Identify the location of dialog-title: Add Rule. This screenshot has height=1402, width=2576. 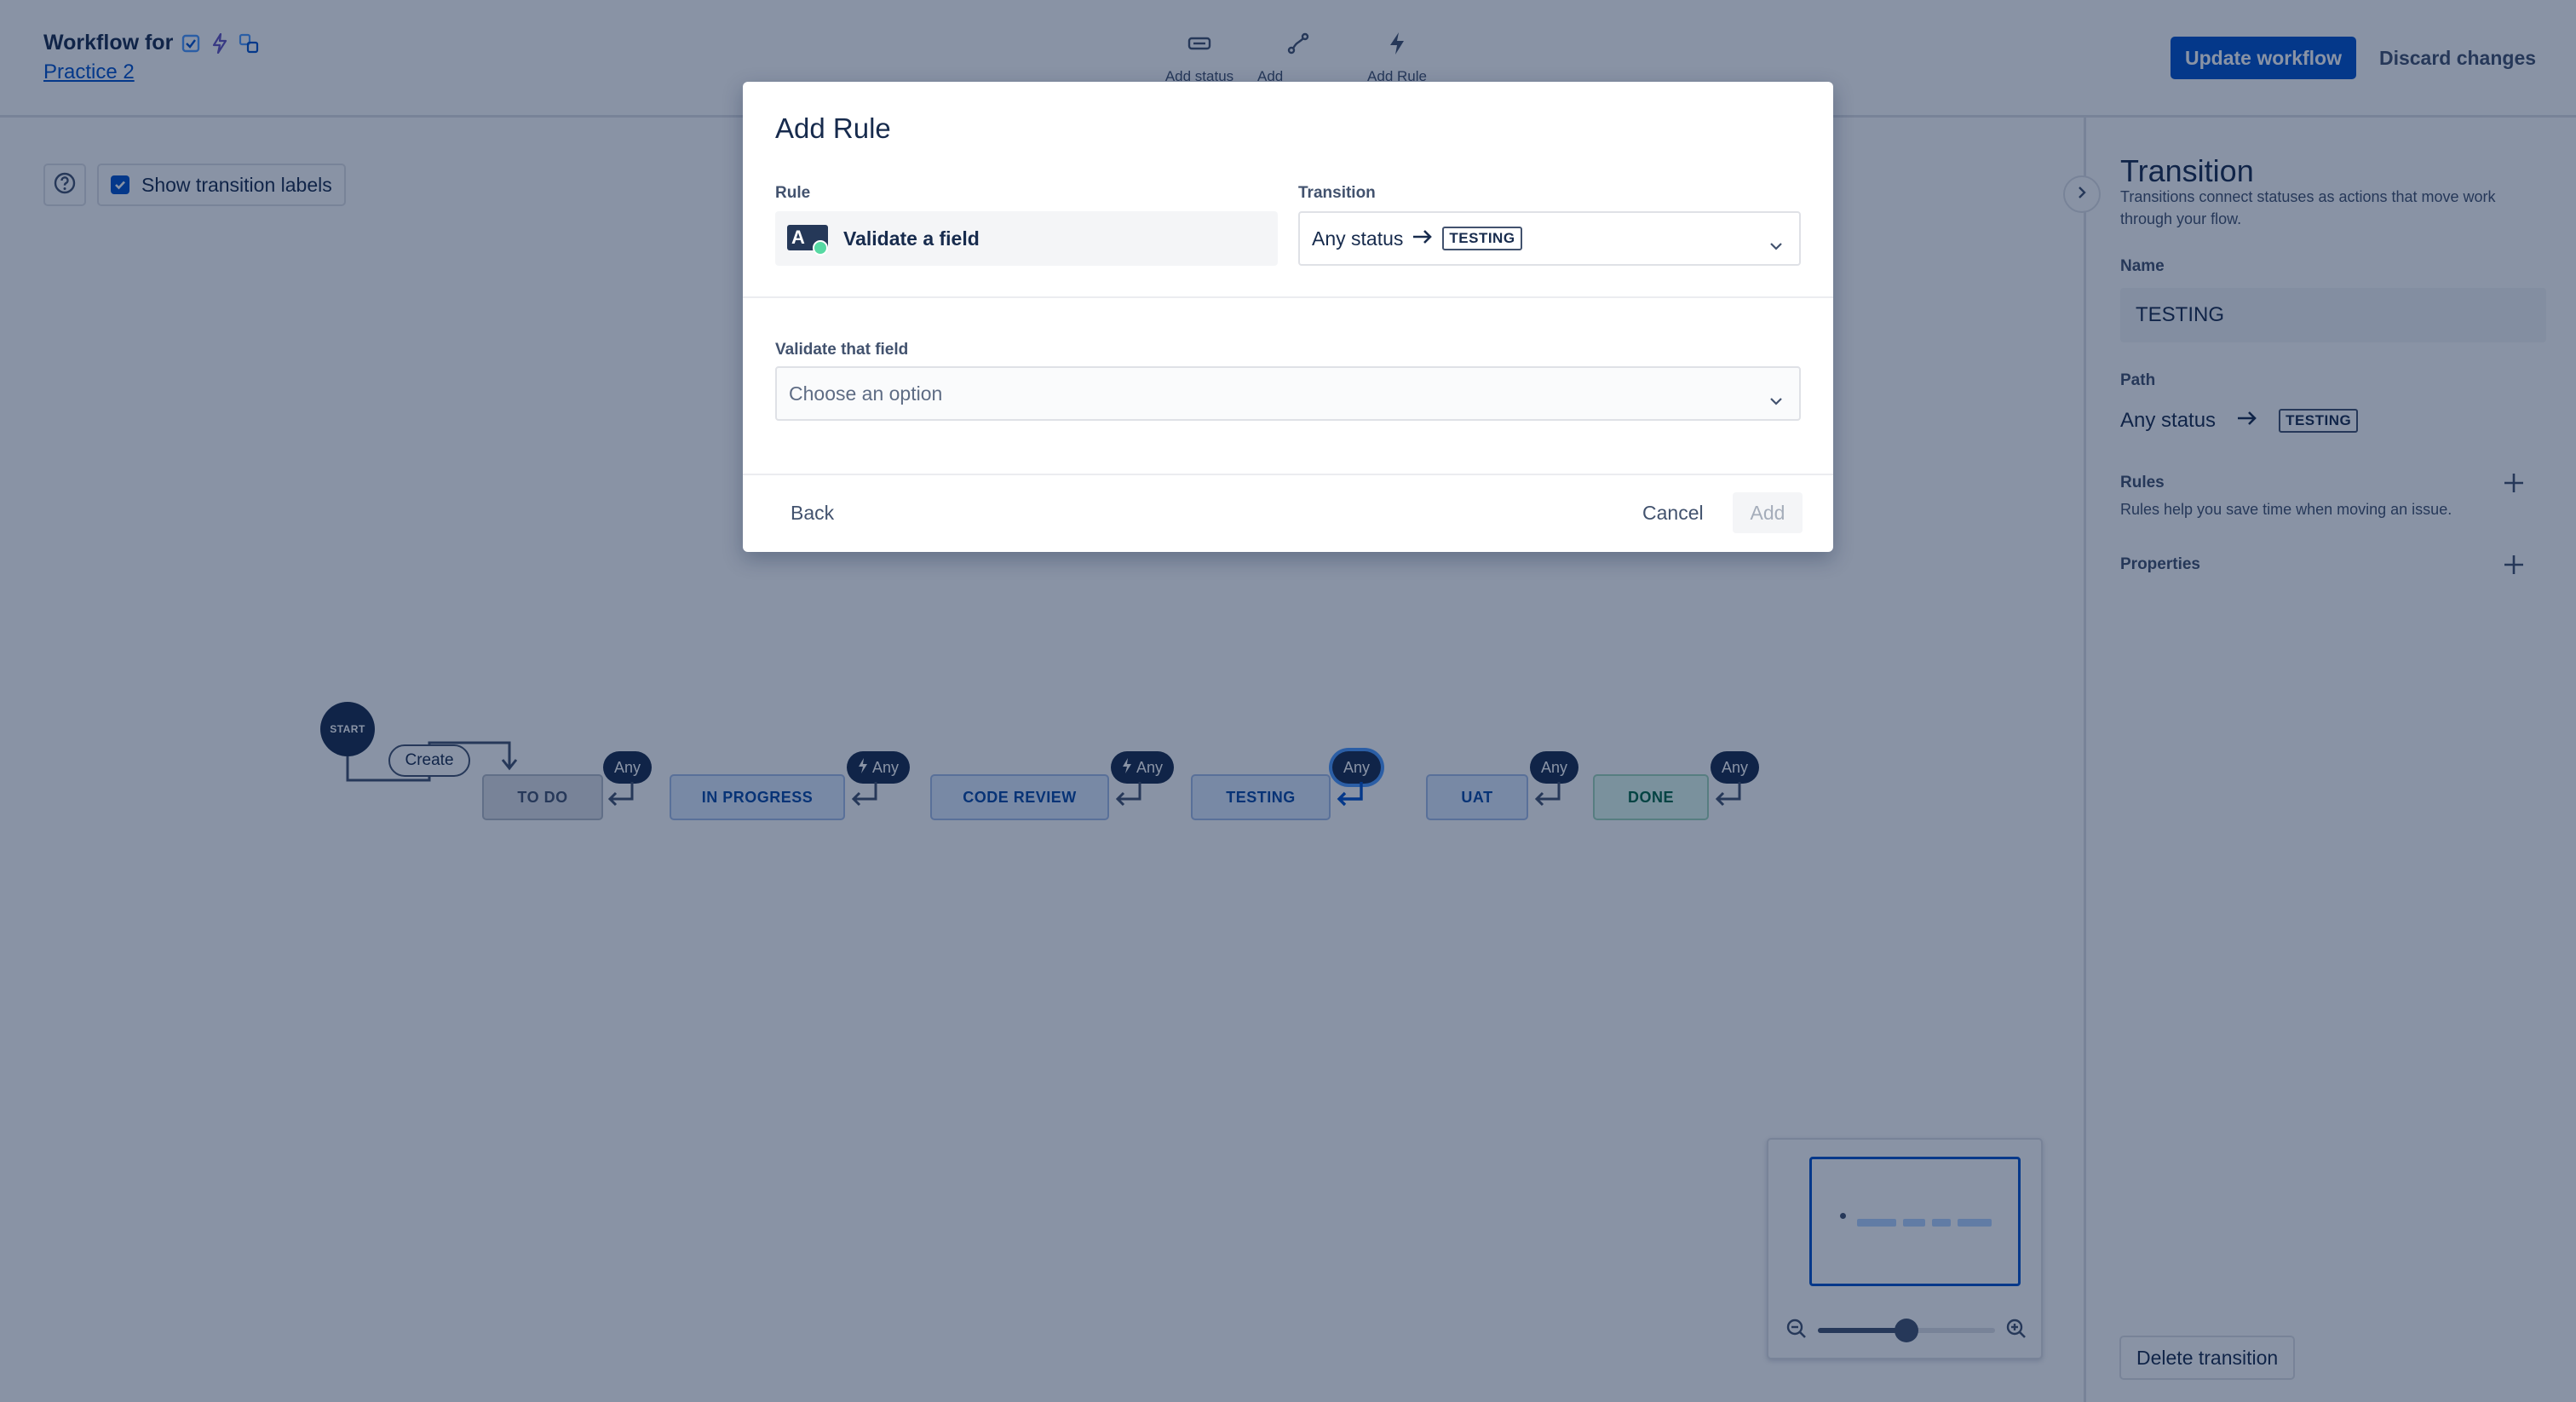
(833, 128).